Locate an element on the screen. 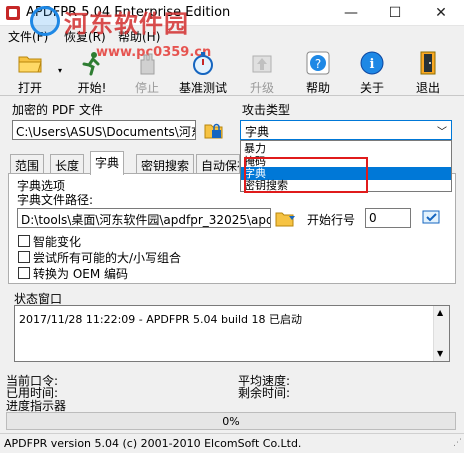  app-icon is located at coordinates (13, 13).